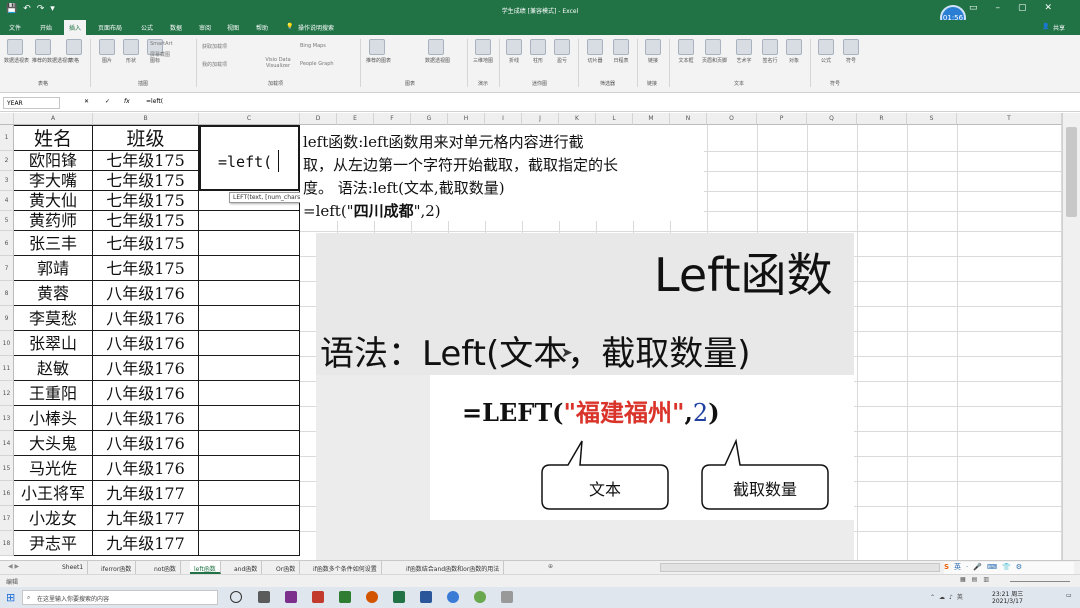 The height and width of the screenshot is (608, 1080). I want to click on column-header: K, so click(577, 119).